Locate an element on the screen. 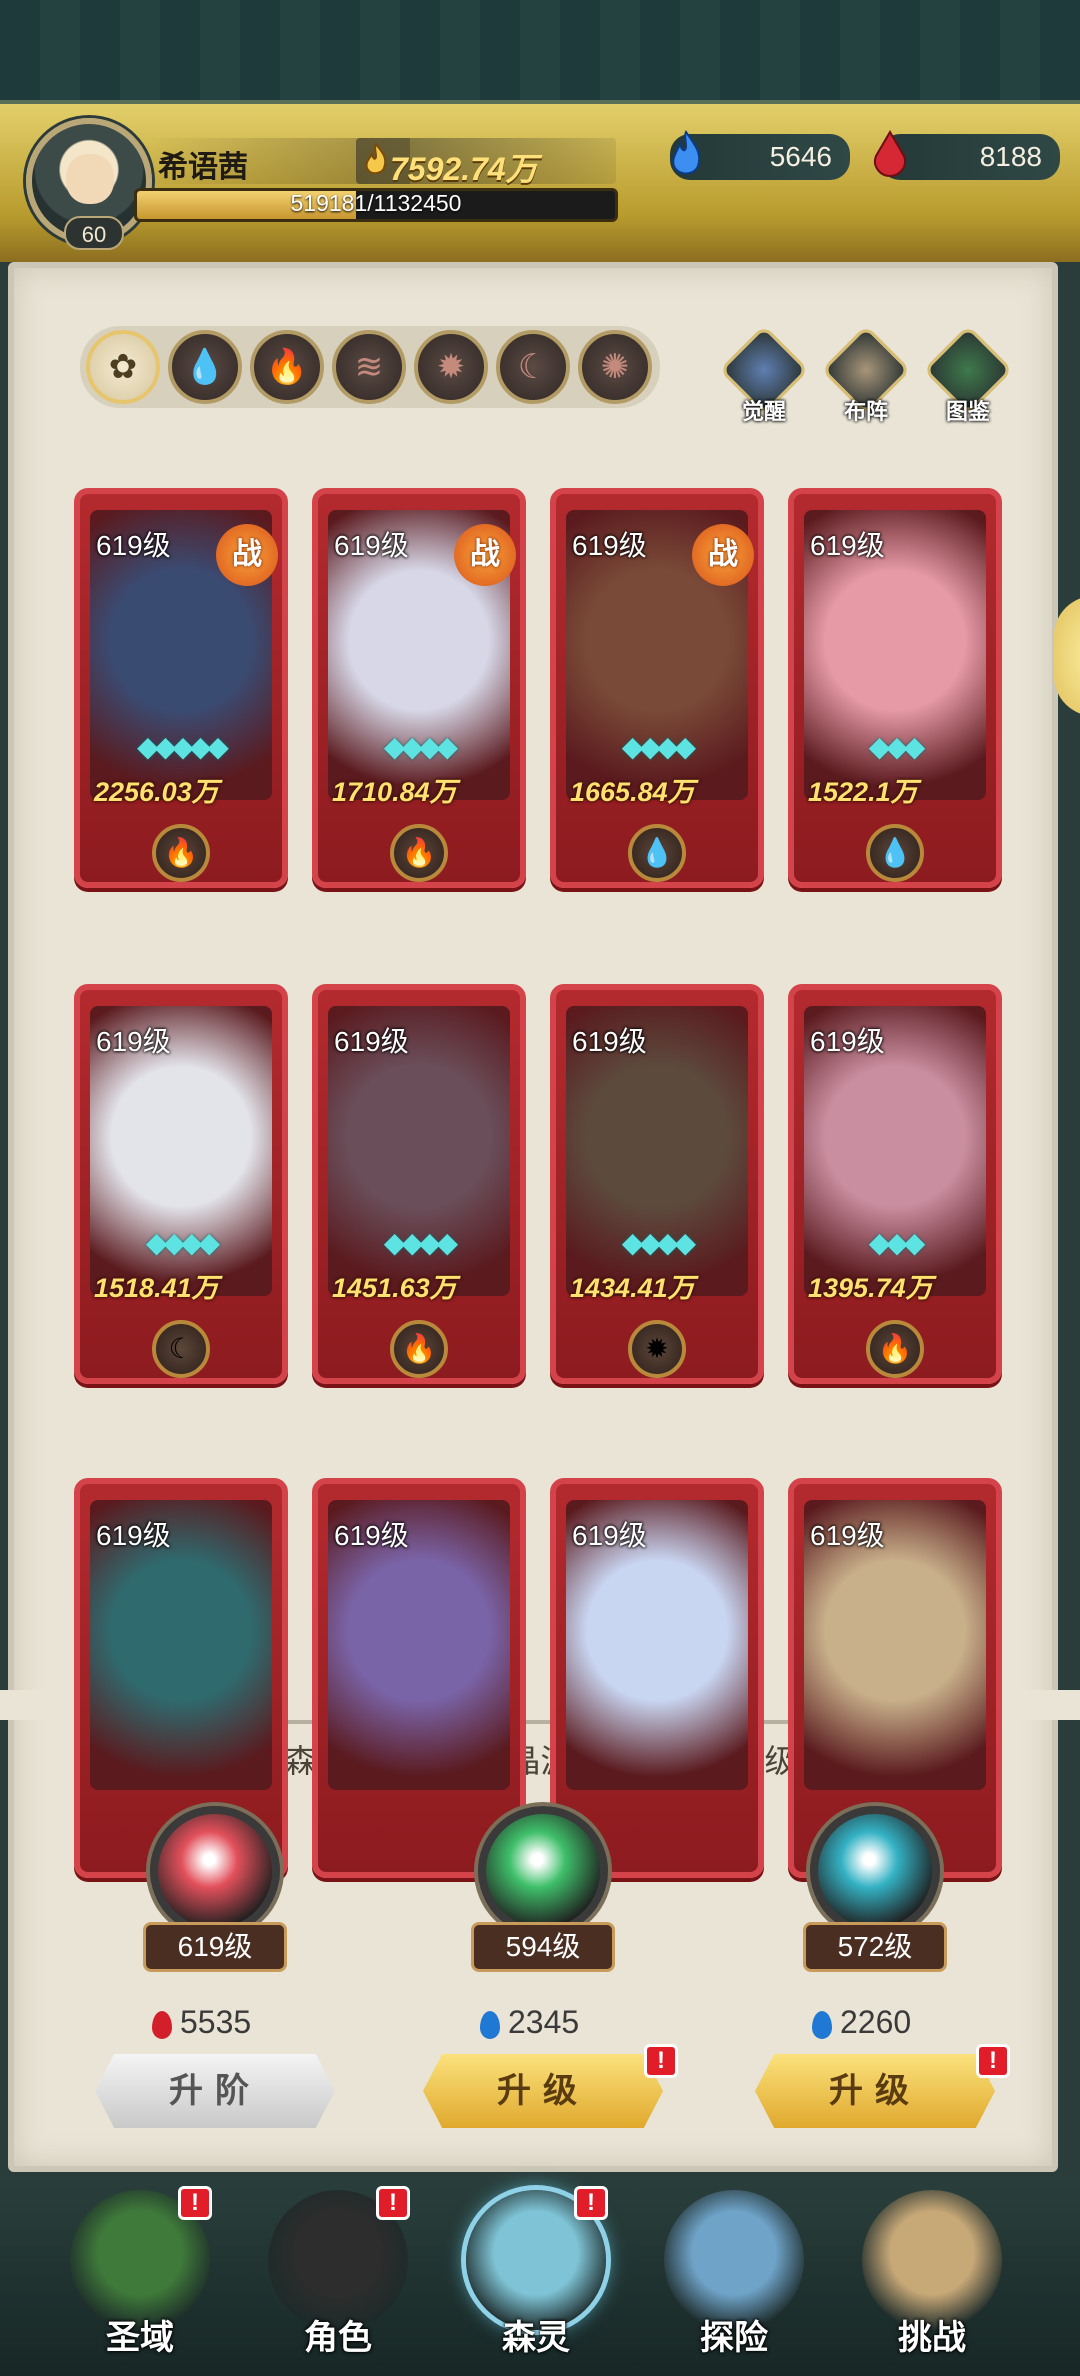  top-ornament is located at coordinates (540, 52).